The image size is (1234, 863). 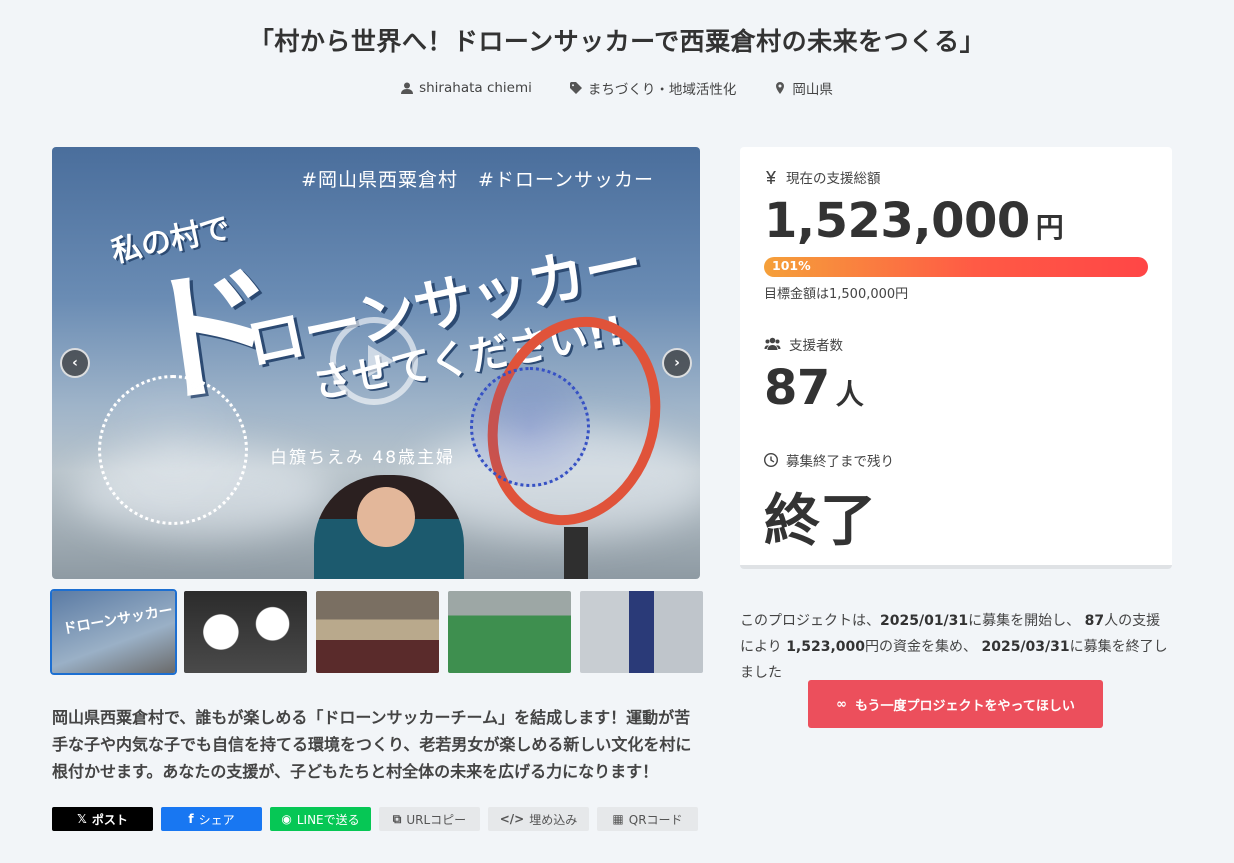 I want to click on author-link: shirahata chiemi, so click(x=466, y=88).